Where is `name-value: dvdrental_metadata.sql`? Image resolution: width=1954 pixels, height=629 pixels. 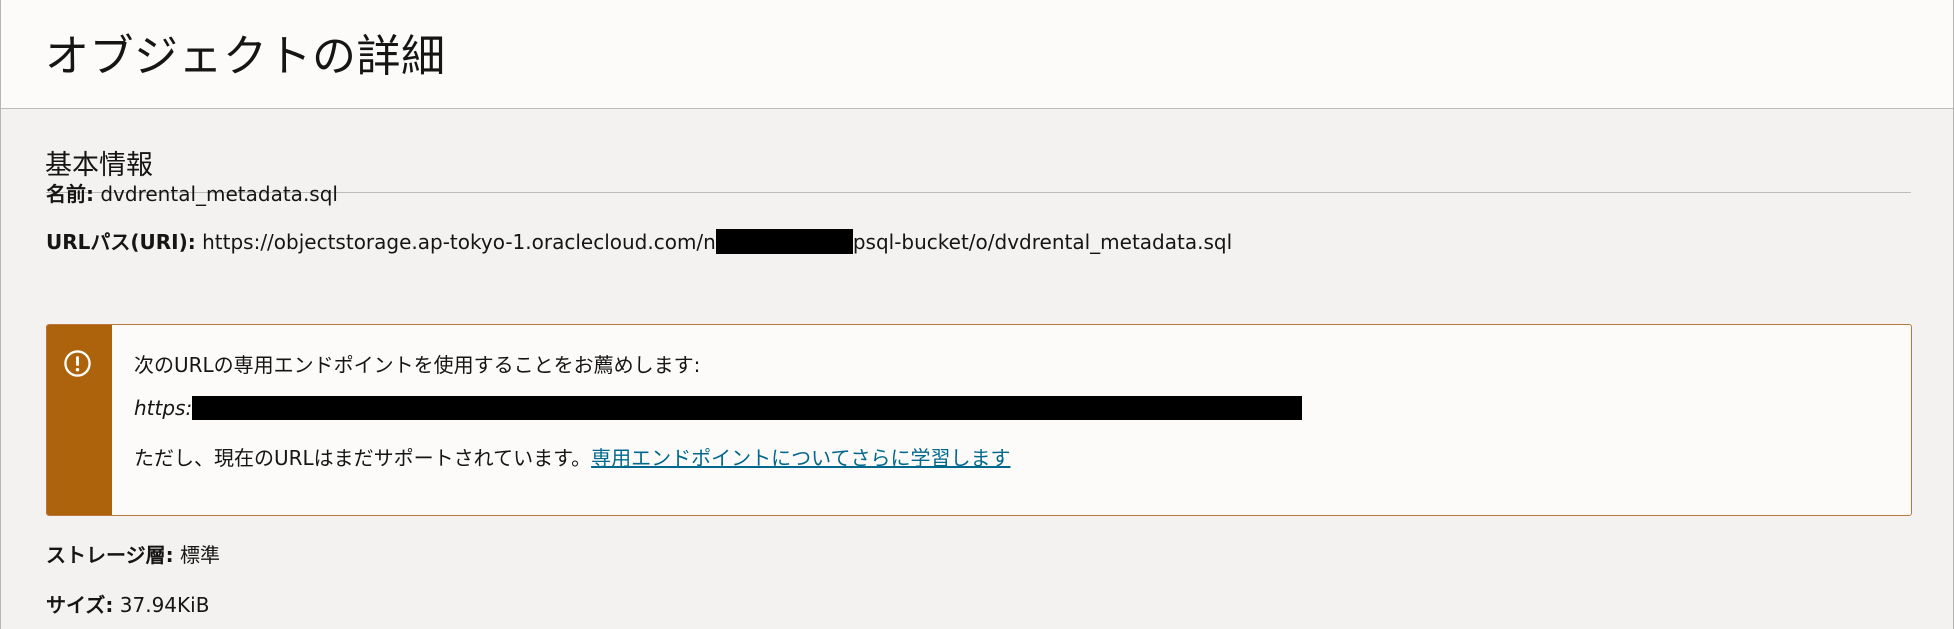 name-value: dvdrental_metadata.sql is located at coordinates (219, 194).